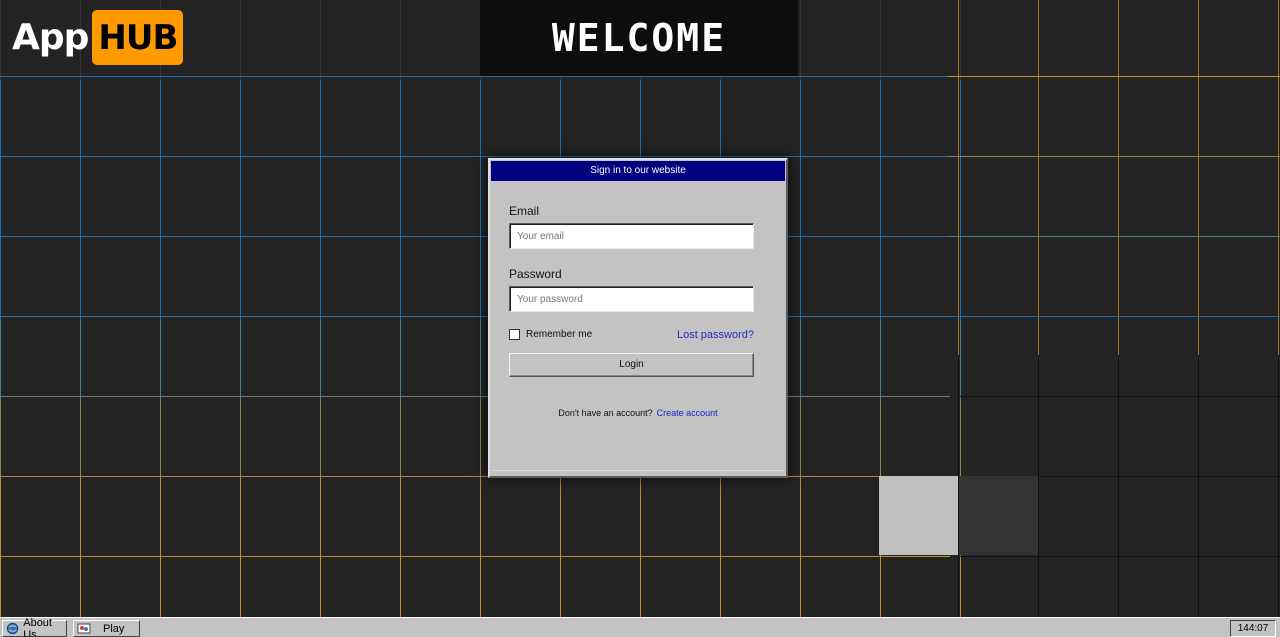 Image resolution: width=1280 pixels, height=637 pixels. What do you see at coordinates (535, 274) in the screenshot?
I see `password-label: Password` at bounding box center [535, 274].